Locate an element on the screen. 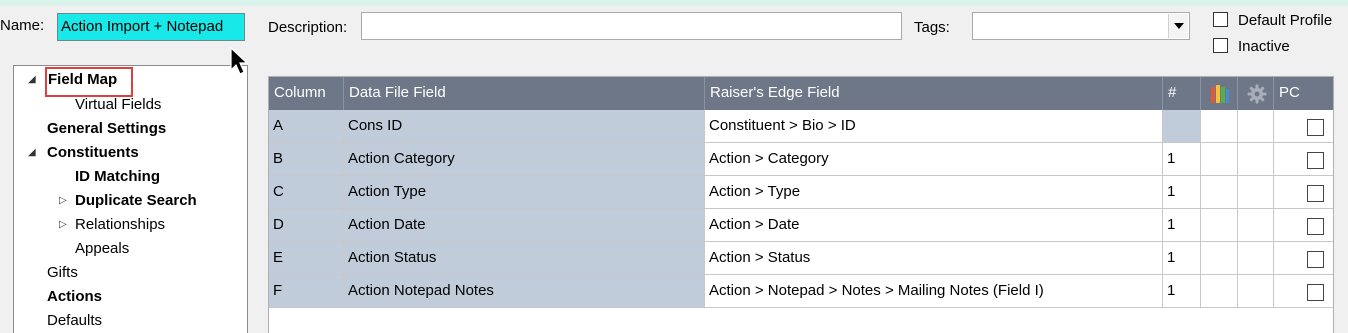  column-header-gear is located at coordinates (1256, 93).